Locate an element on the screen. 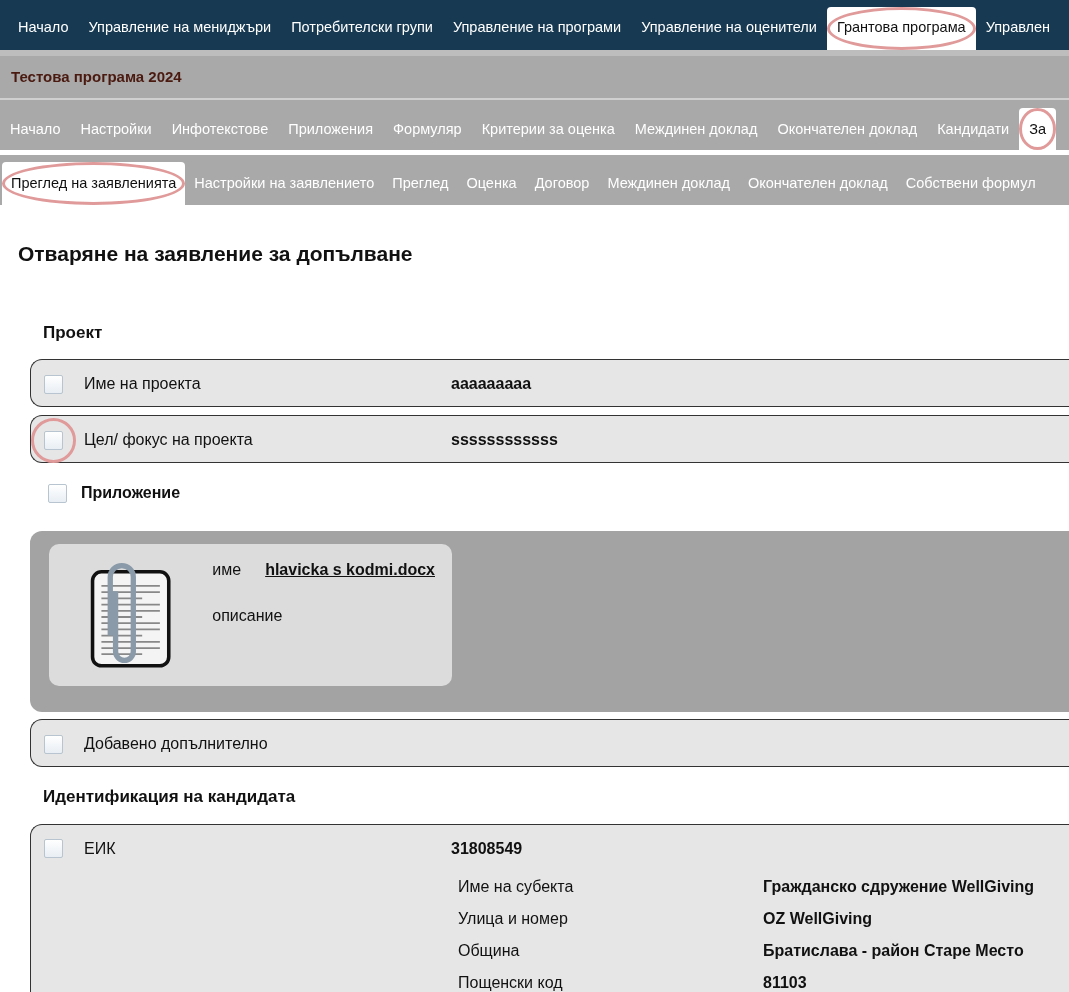  section-tab: Междинен доклад is located at coordinates (668, 183).